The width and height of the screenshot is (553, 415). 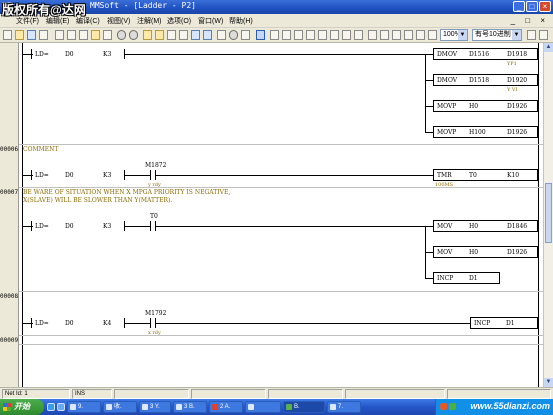 I want to click on mdi-controls: _ □ ×, so click(x=530, y=20).